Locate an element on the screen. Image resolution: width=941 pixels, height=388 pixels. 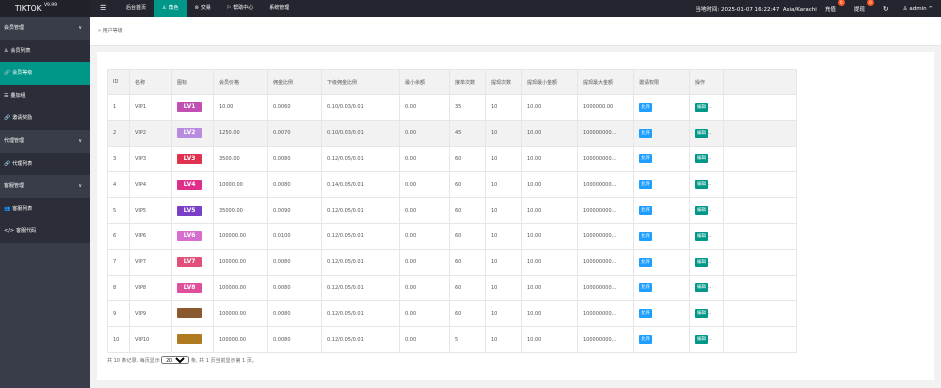
nav-item-4: 系统管理 is located at coordinates (279, 8).